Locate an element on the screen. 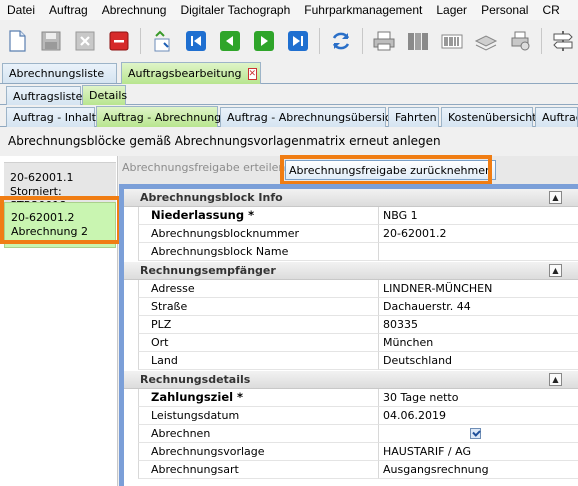 Image resolution: width=578 pixels, height=486 pixels. row-value: 04.06.2019 is located at coordinates (478, 416).